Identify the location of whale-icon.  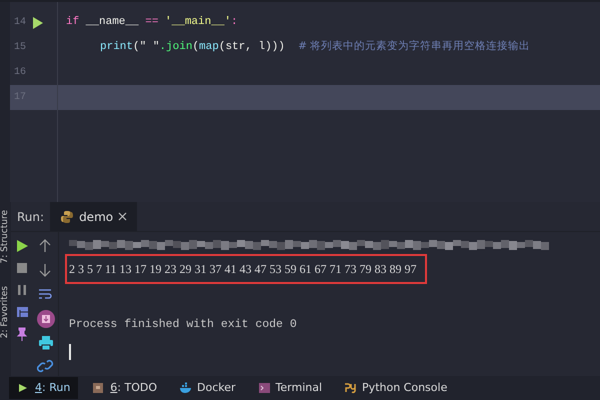
(185, 388).